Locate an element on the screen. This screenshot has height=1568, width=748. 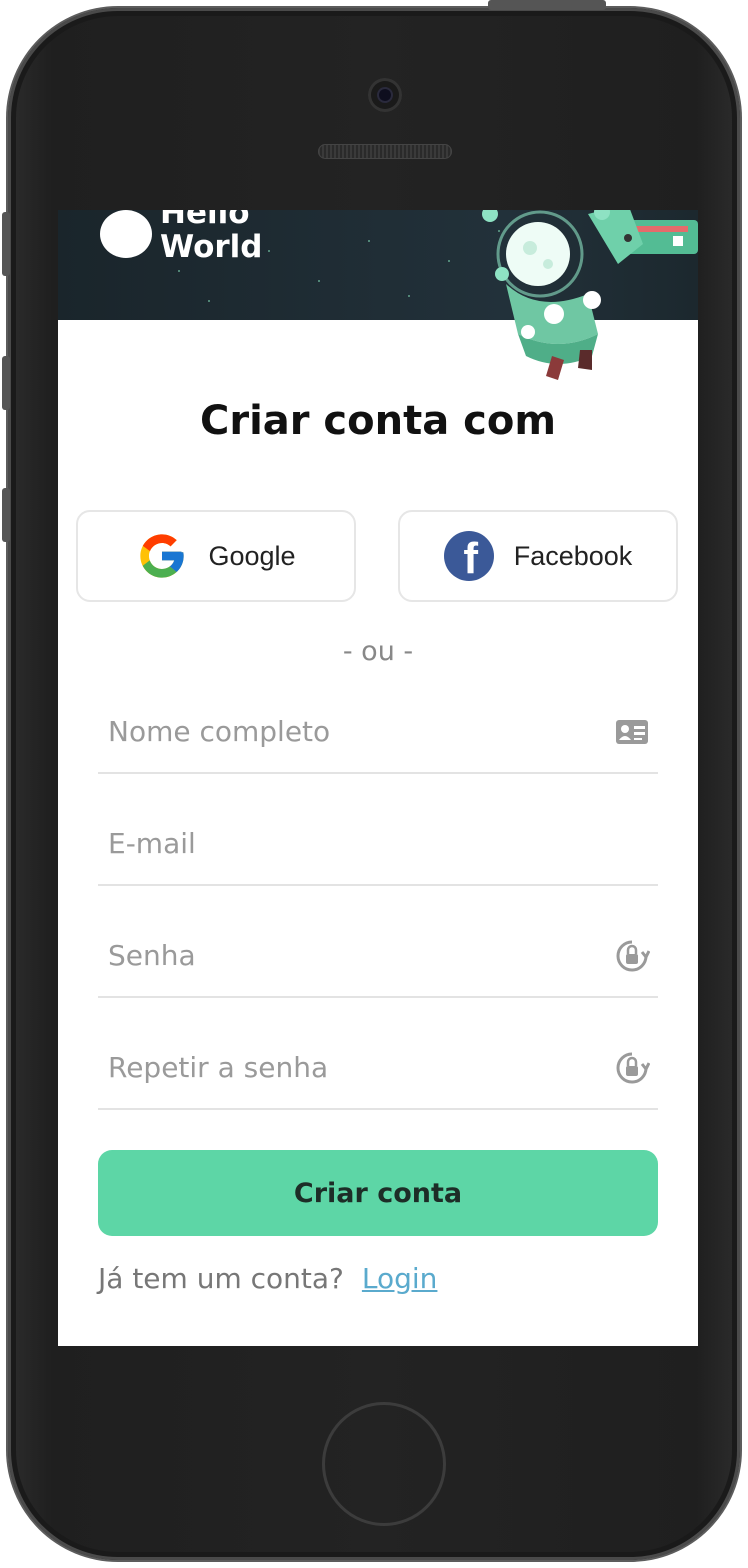
power-button is located at coordinates (547, 5).